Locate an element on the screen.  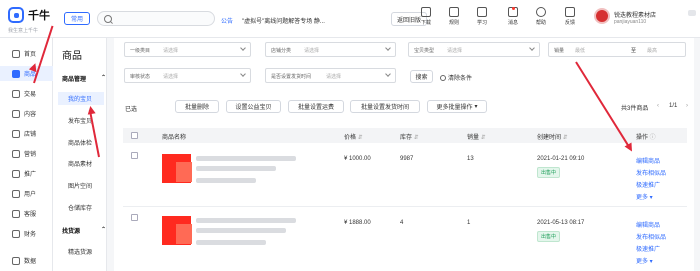
nav-data: 数据 is located at coordinates (26, 260).